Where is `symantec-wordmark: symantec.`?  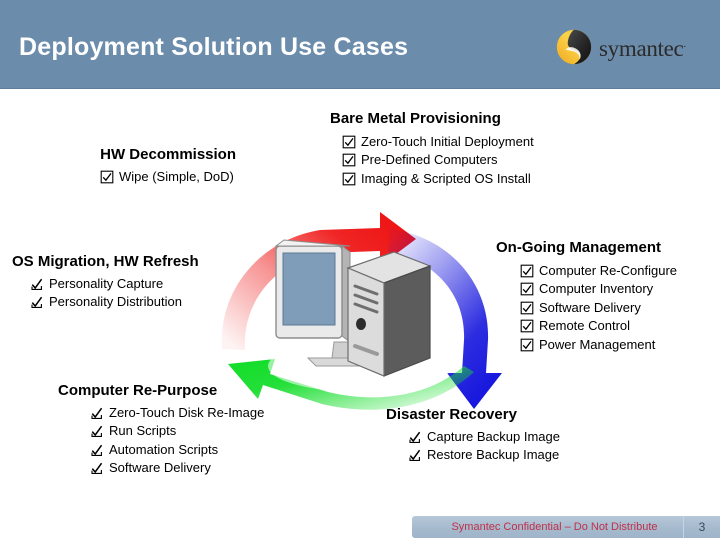 symantec-wordmark: symantec. is located at coordinates (642, 48).